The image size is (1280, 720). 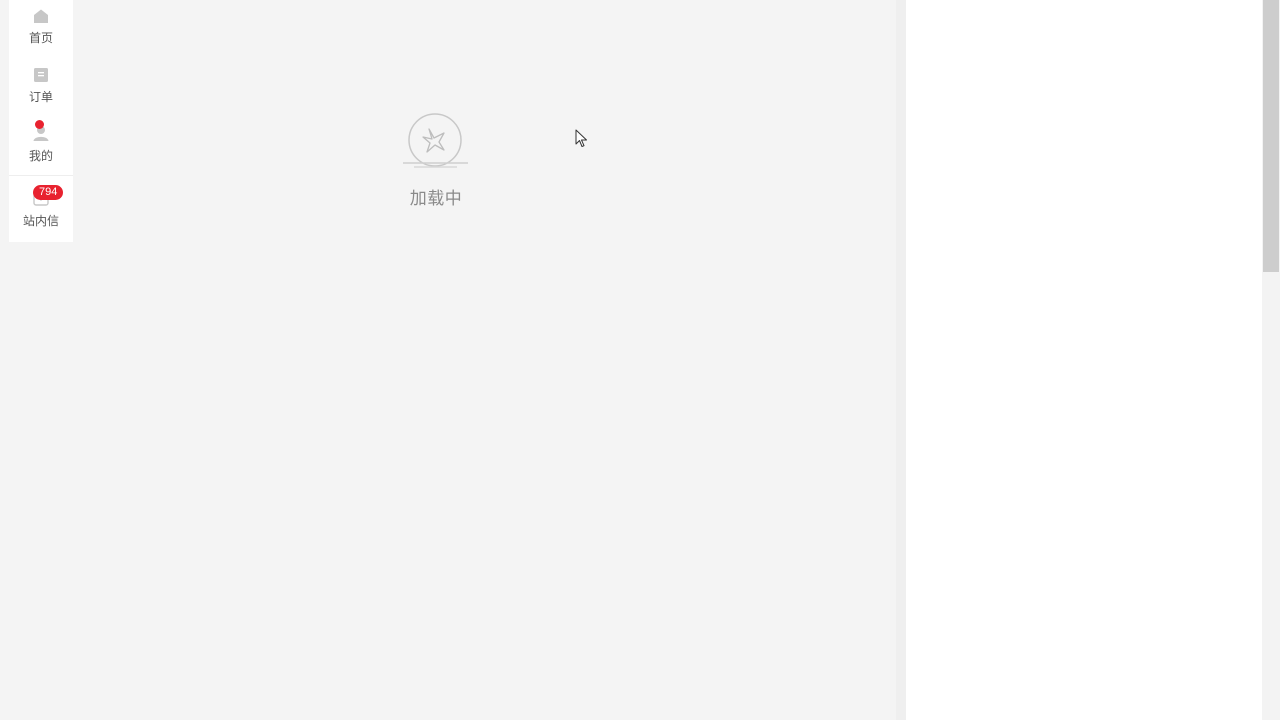 What do you see at coordinates (40, 221) in the screenshot?
I see `nav-label-messages: 站内信` at bounding box center [40, 221].